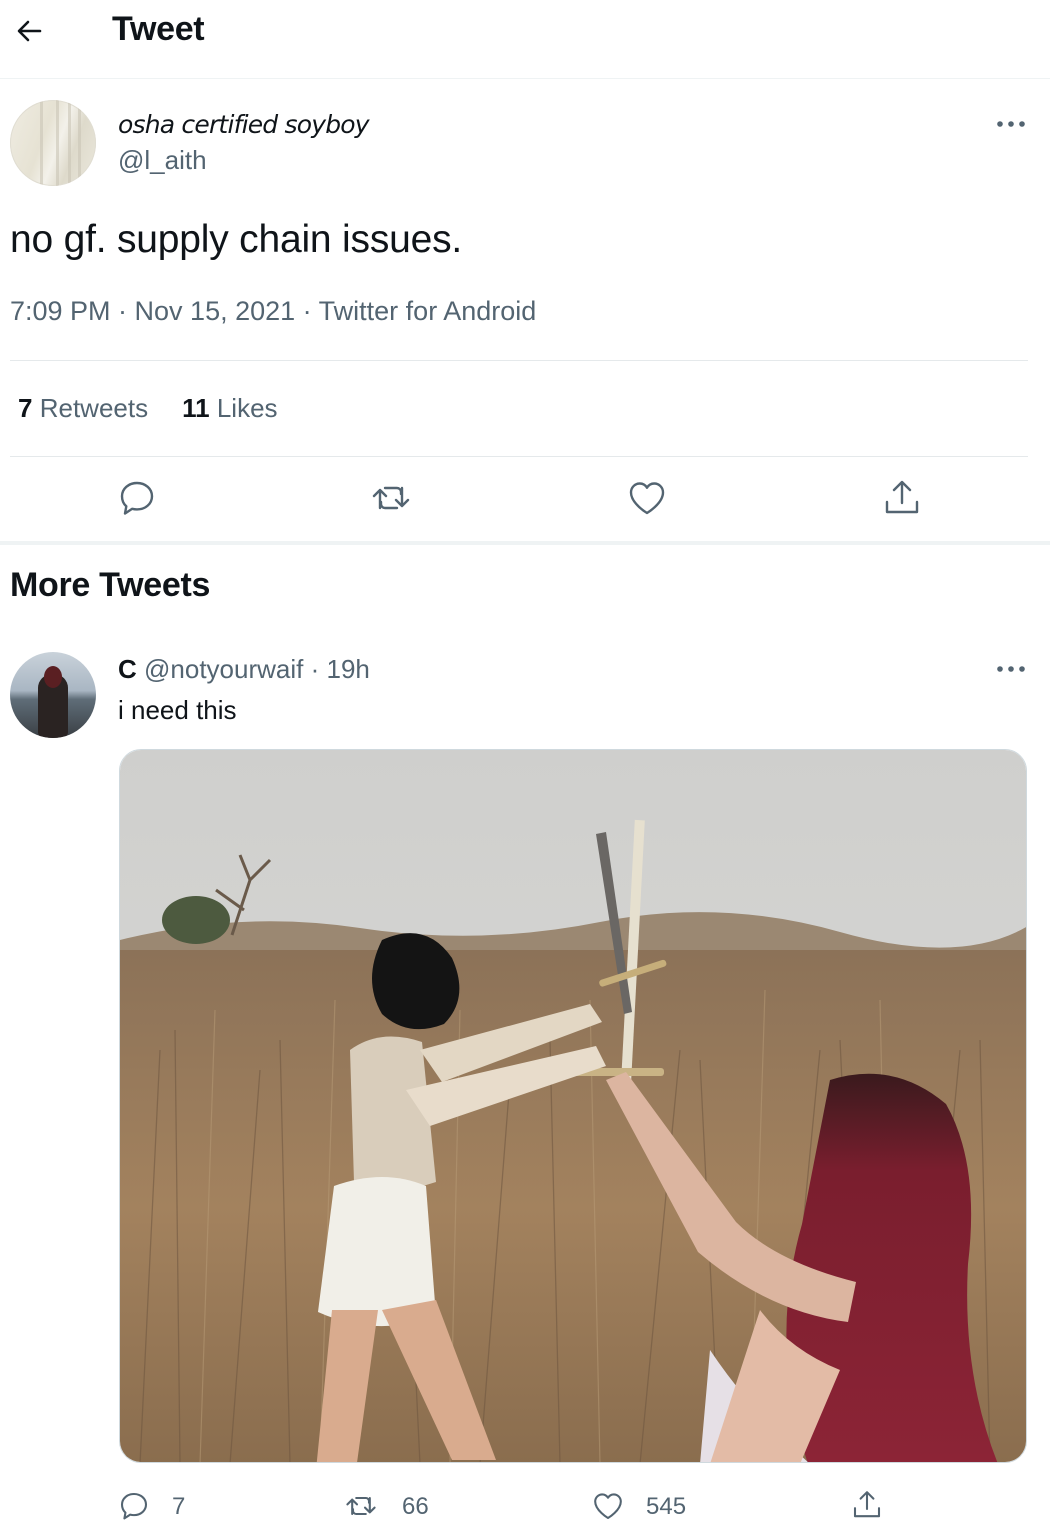  I want to click on tweet-time: · 19h, so click(340, 669).